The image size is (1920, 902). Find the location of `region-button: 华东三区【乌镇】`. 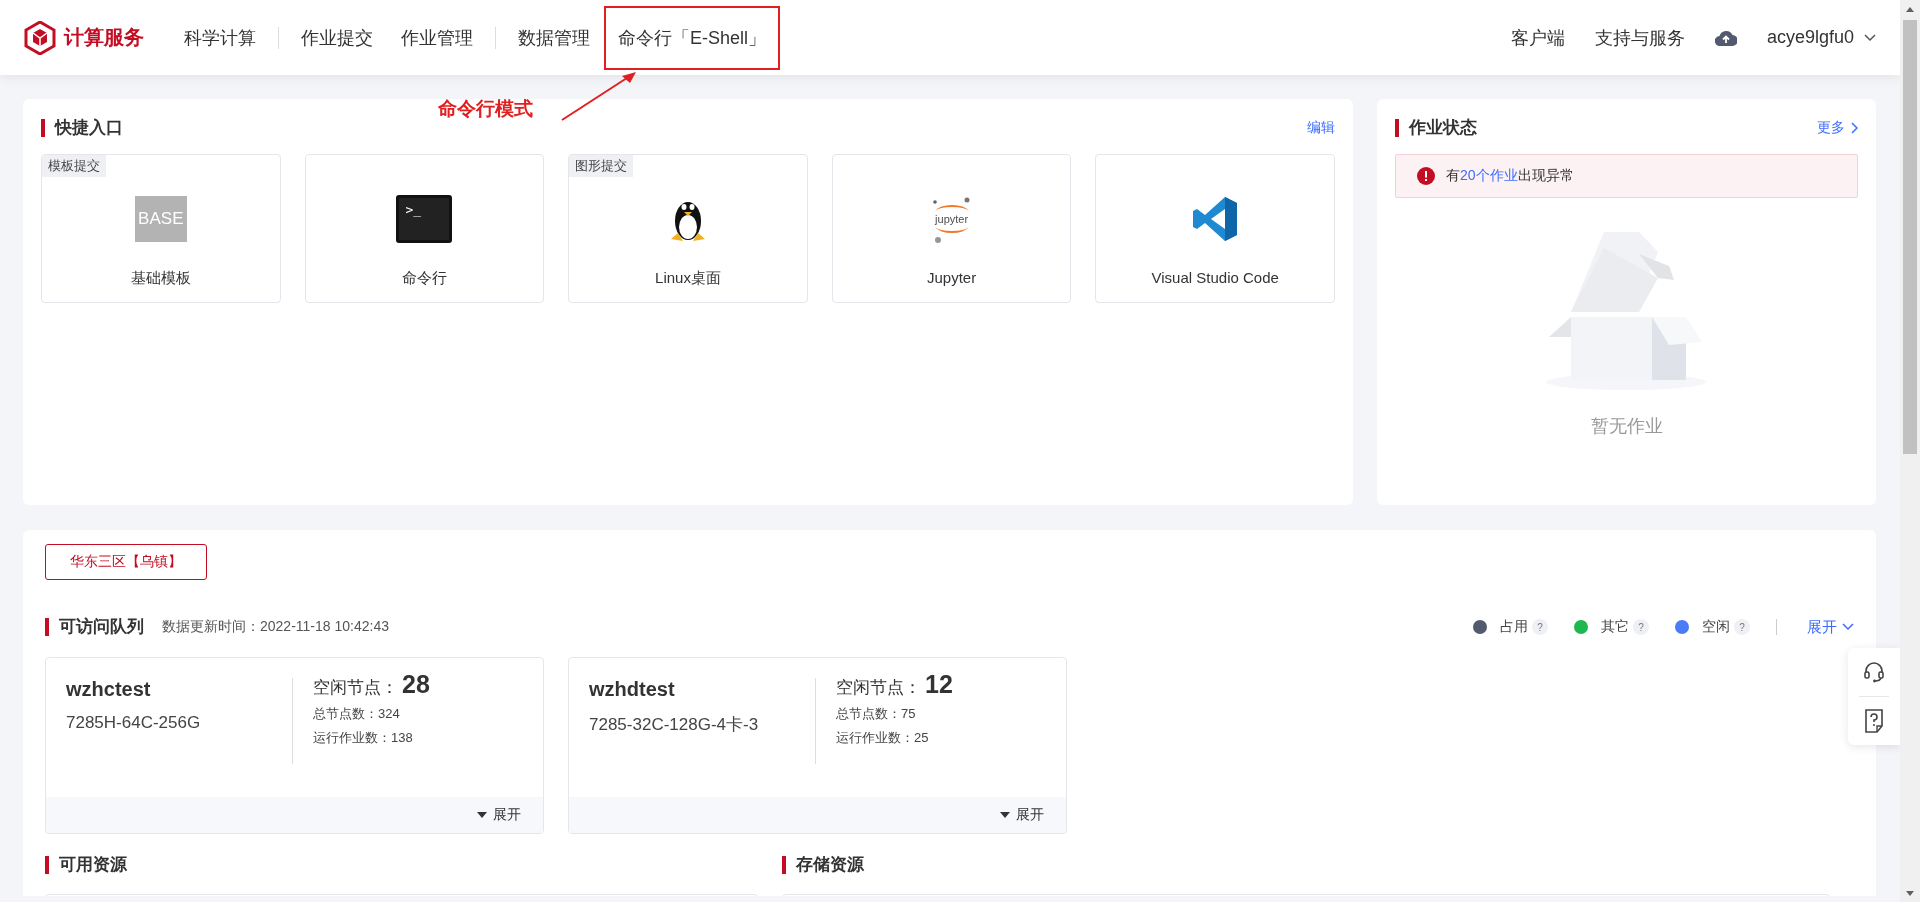

region-button: 华东三区【乌镇】 is located at coordinates (126, 562).